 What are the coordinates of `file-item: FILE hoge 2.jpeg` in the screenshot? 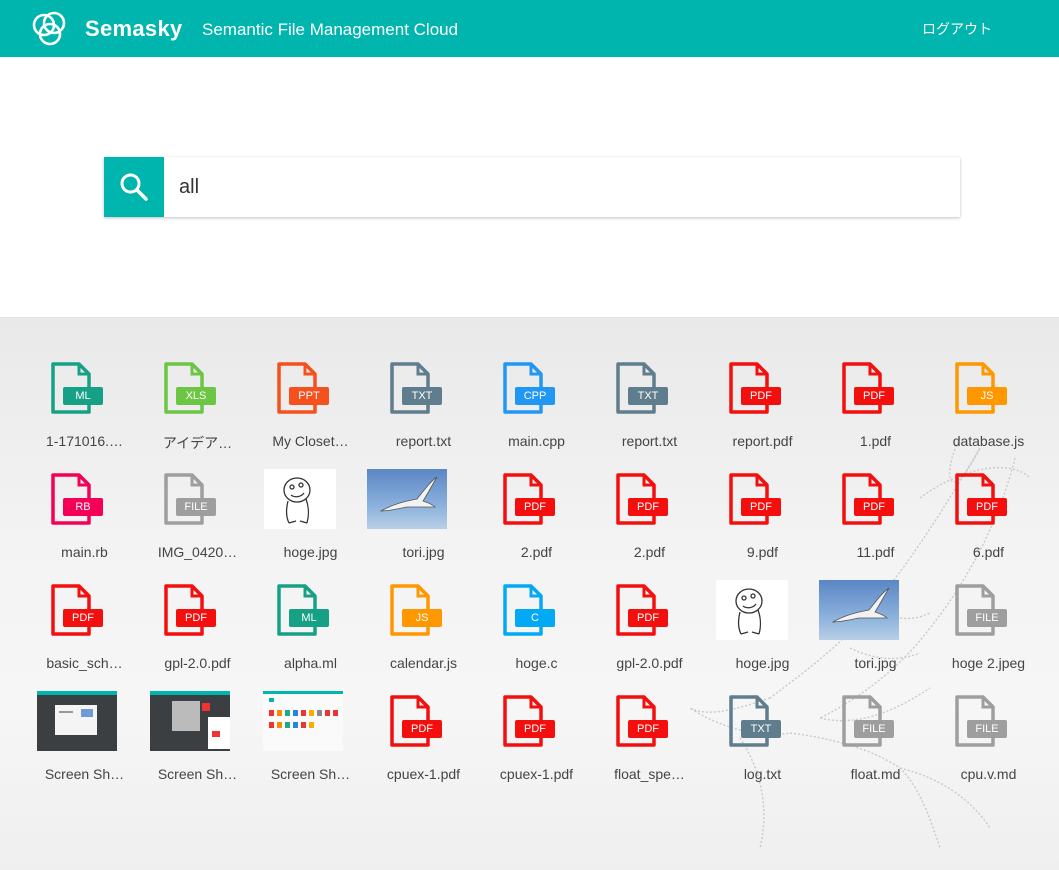 It's located at (988, 635).